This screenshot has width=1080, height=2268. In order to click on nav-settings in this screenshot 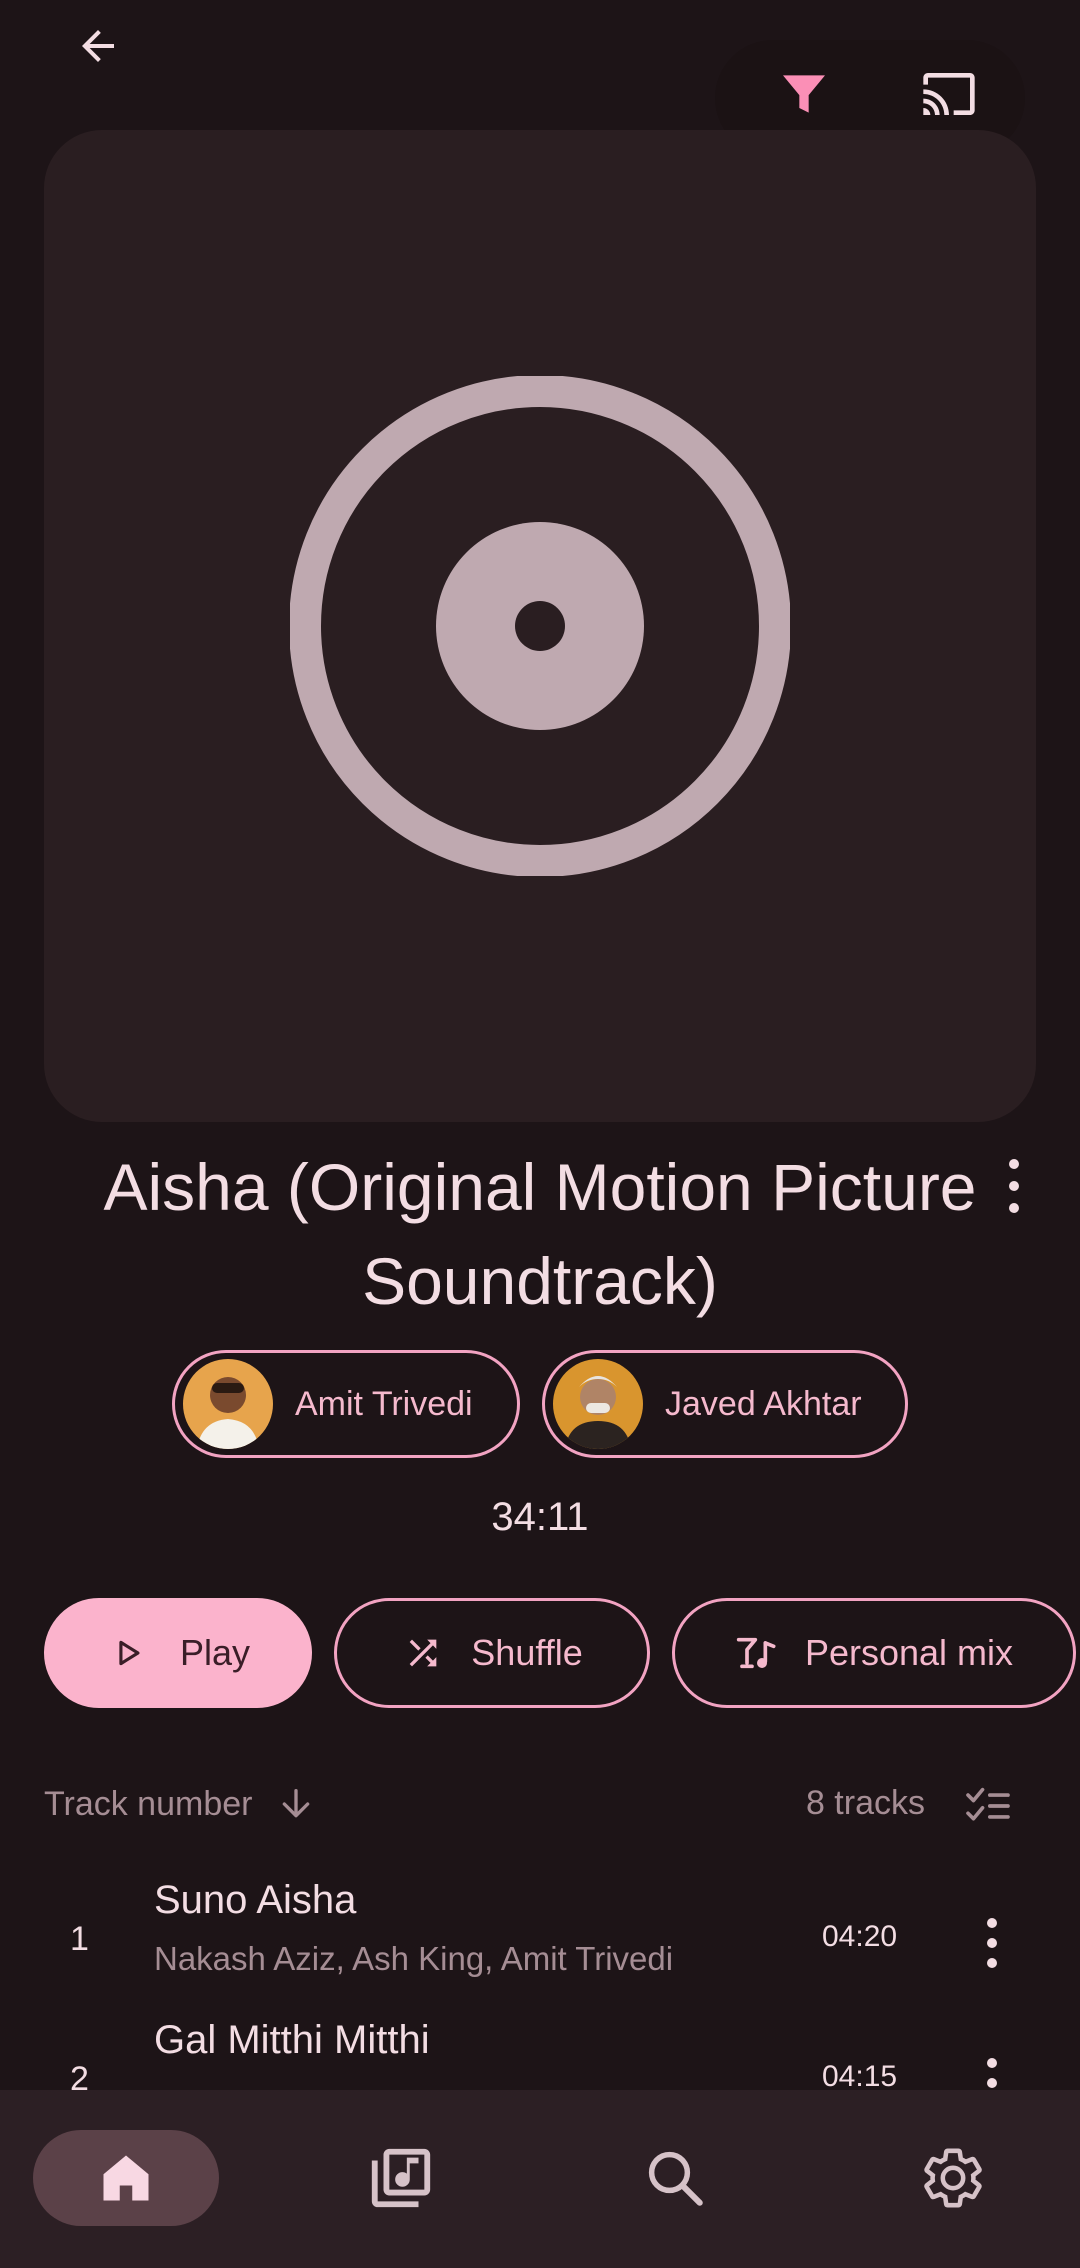, I will do `click(953, 2178)`.